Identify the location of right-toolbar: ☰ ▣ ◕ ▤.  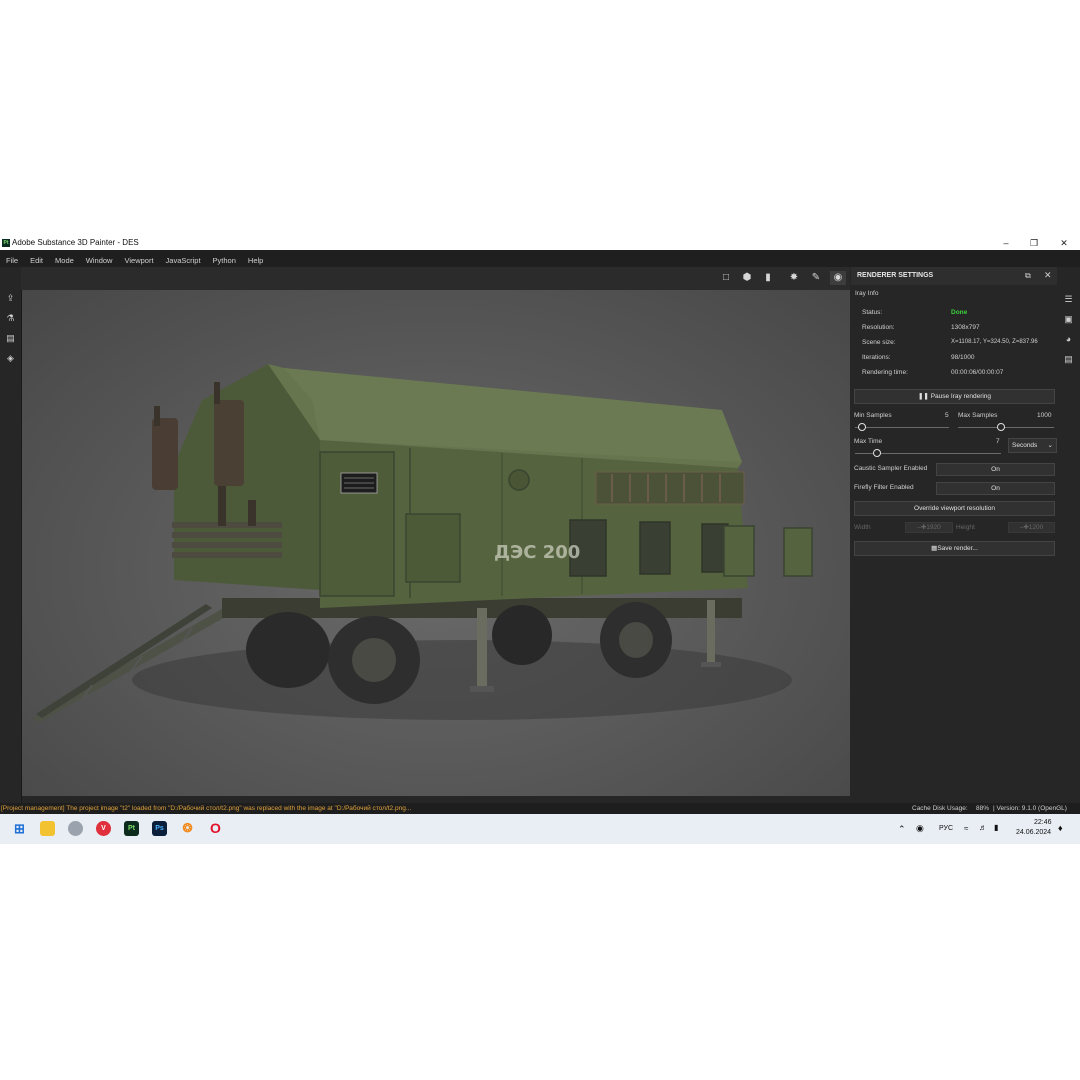
(1069, 543).